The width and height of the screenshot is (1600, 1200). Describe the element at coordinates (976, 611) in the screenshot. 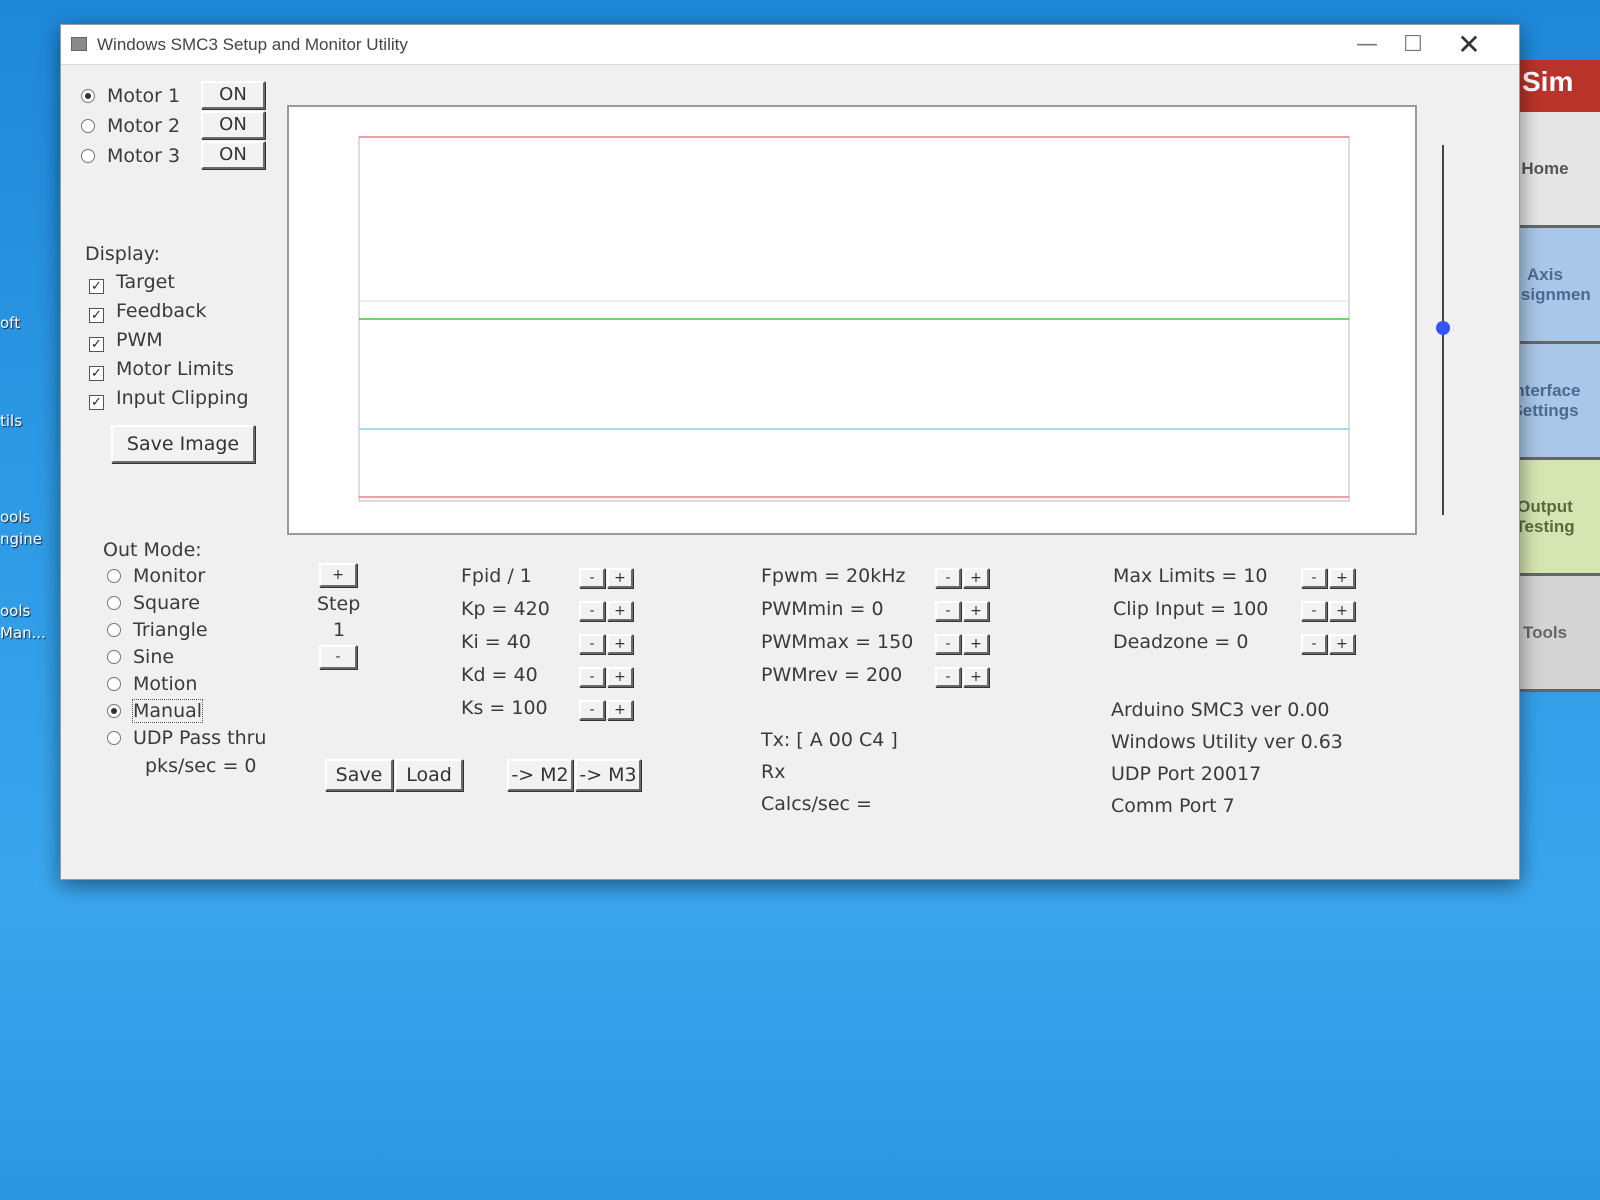

I see `pwmmin-plus-button: +` at that location.